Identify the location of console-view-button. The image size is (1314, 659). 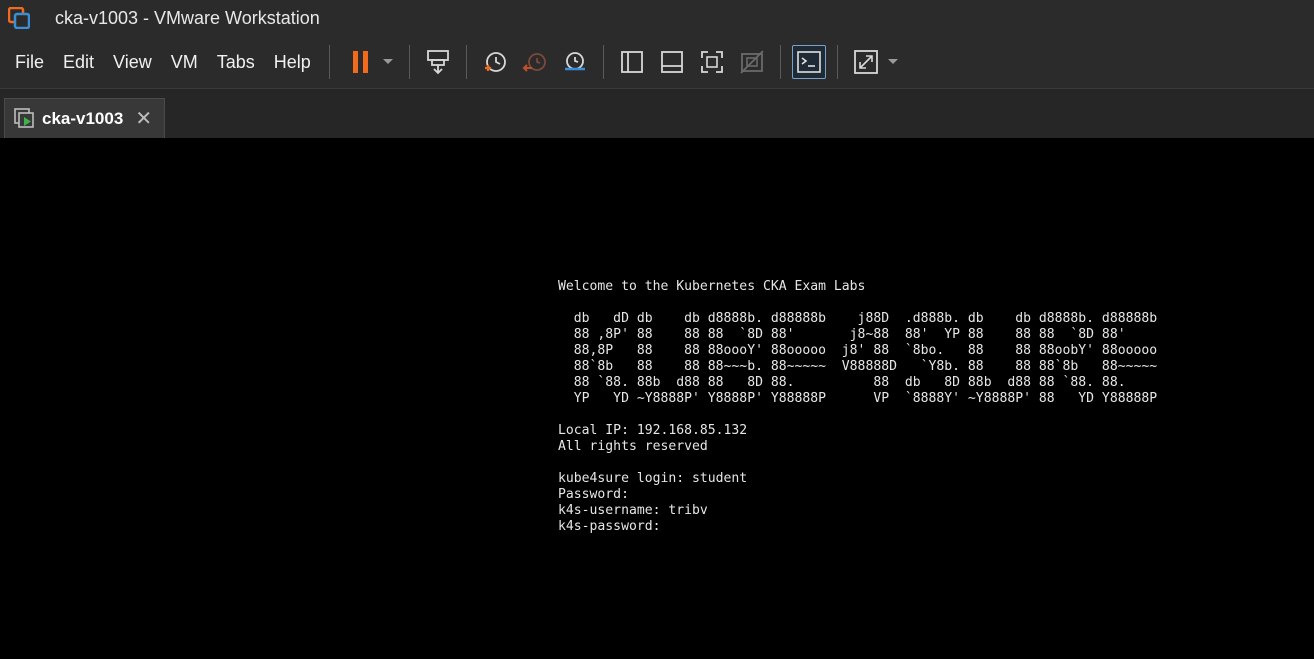
(808, 62).